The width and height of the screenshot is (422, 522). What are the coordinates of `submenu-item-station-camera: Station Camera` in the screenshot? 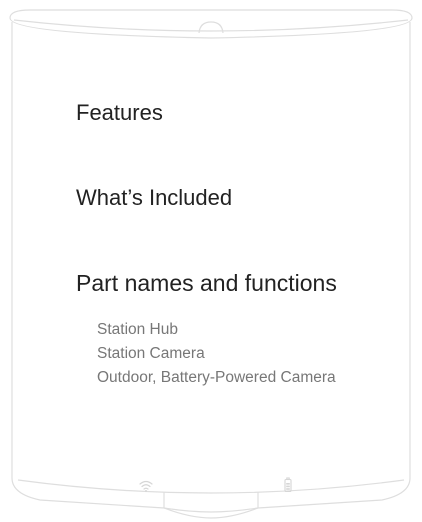 It's located at (216, 354).